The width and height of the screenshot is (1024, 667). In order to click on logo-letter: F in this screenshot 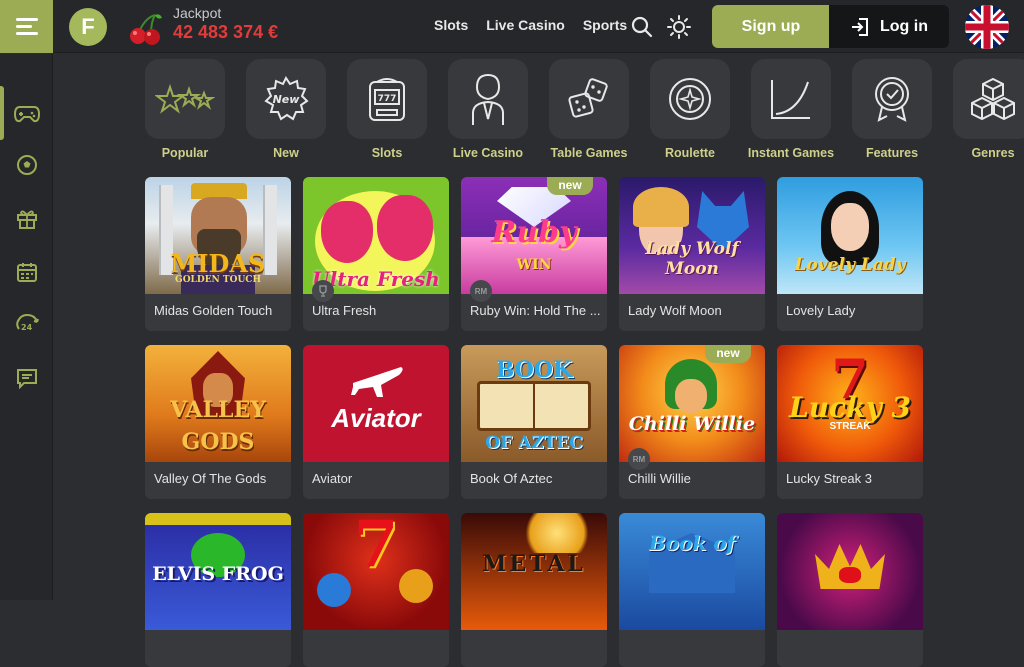, I will do `click(88, 26)`.